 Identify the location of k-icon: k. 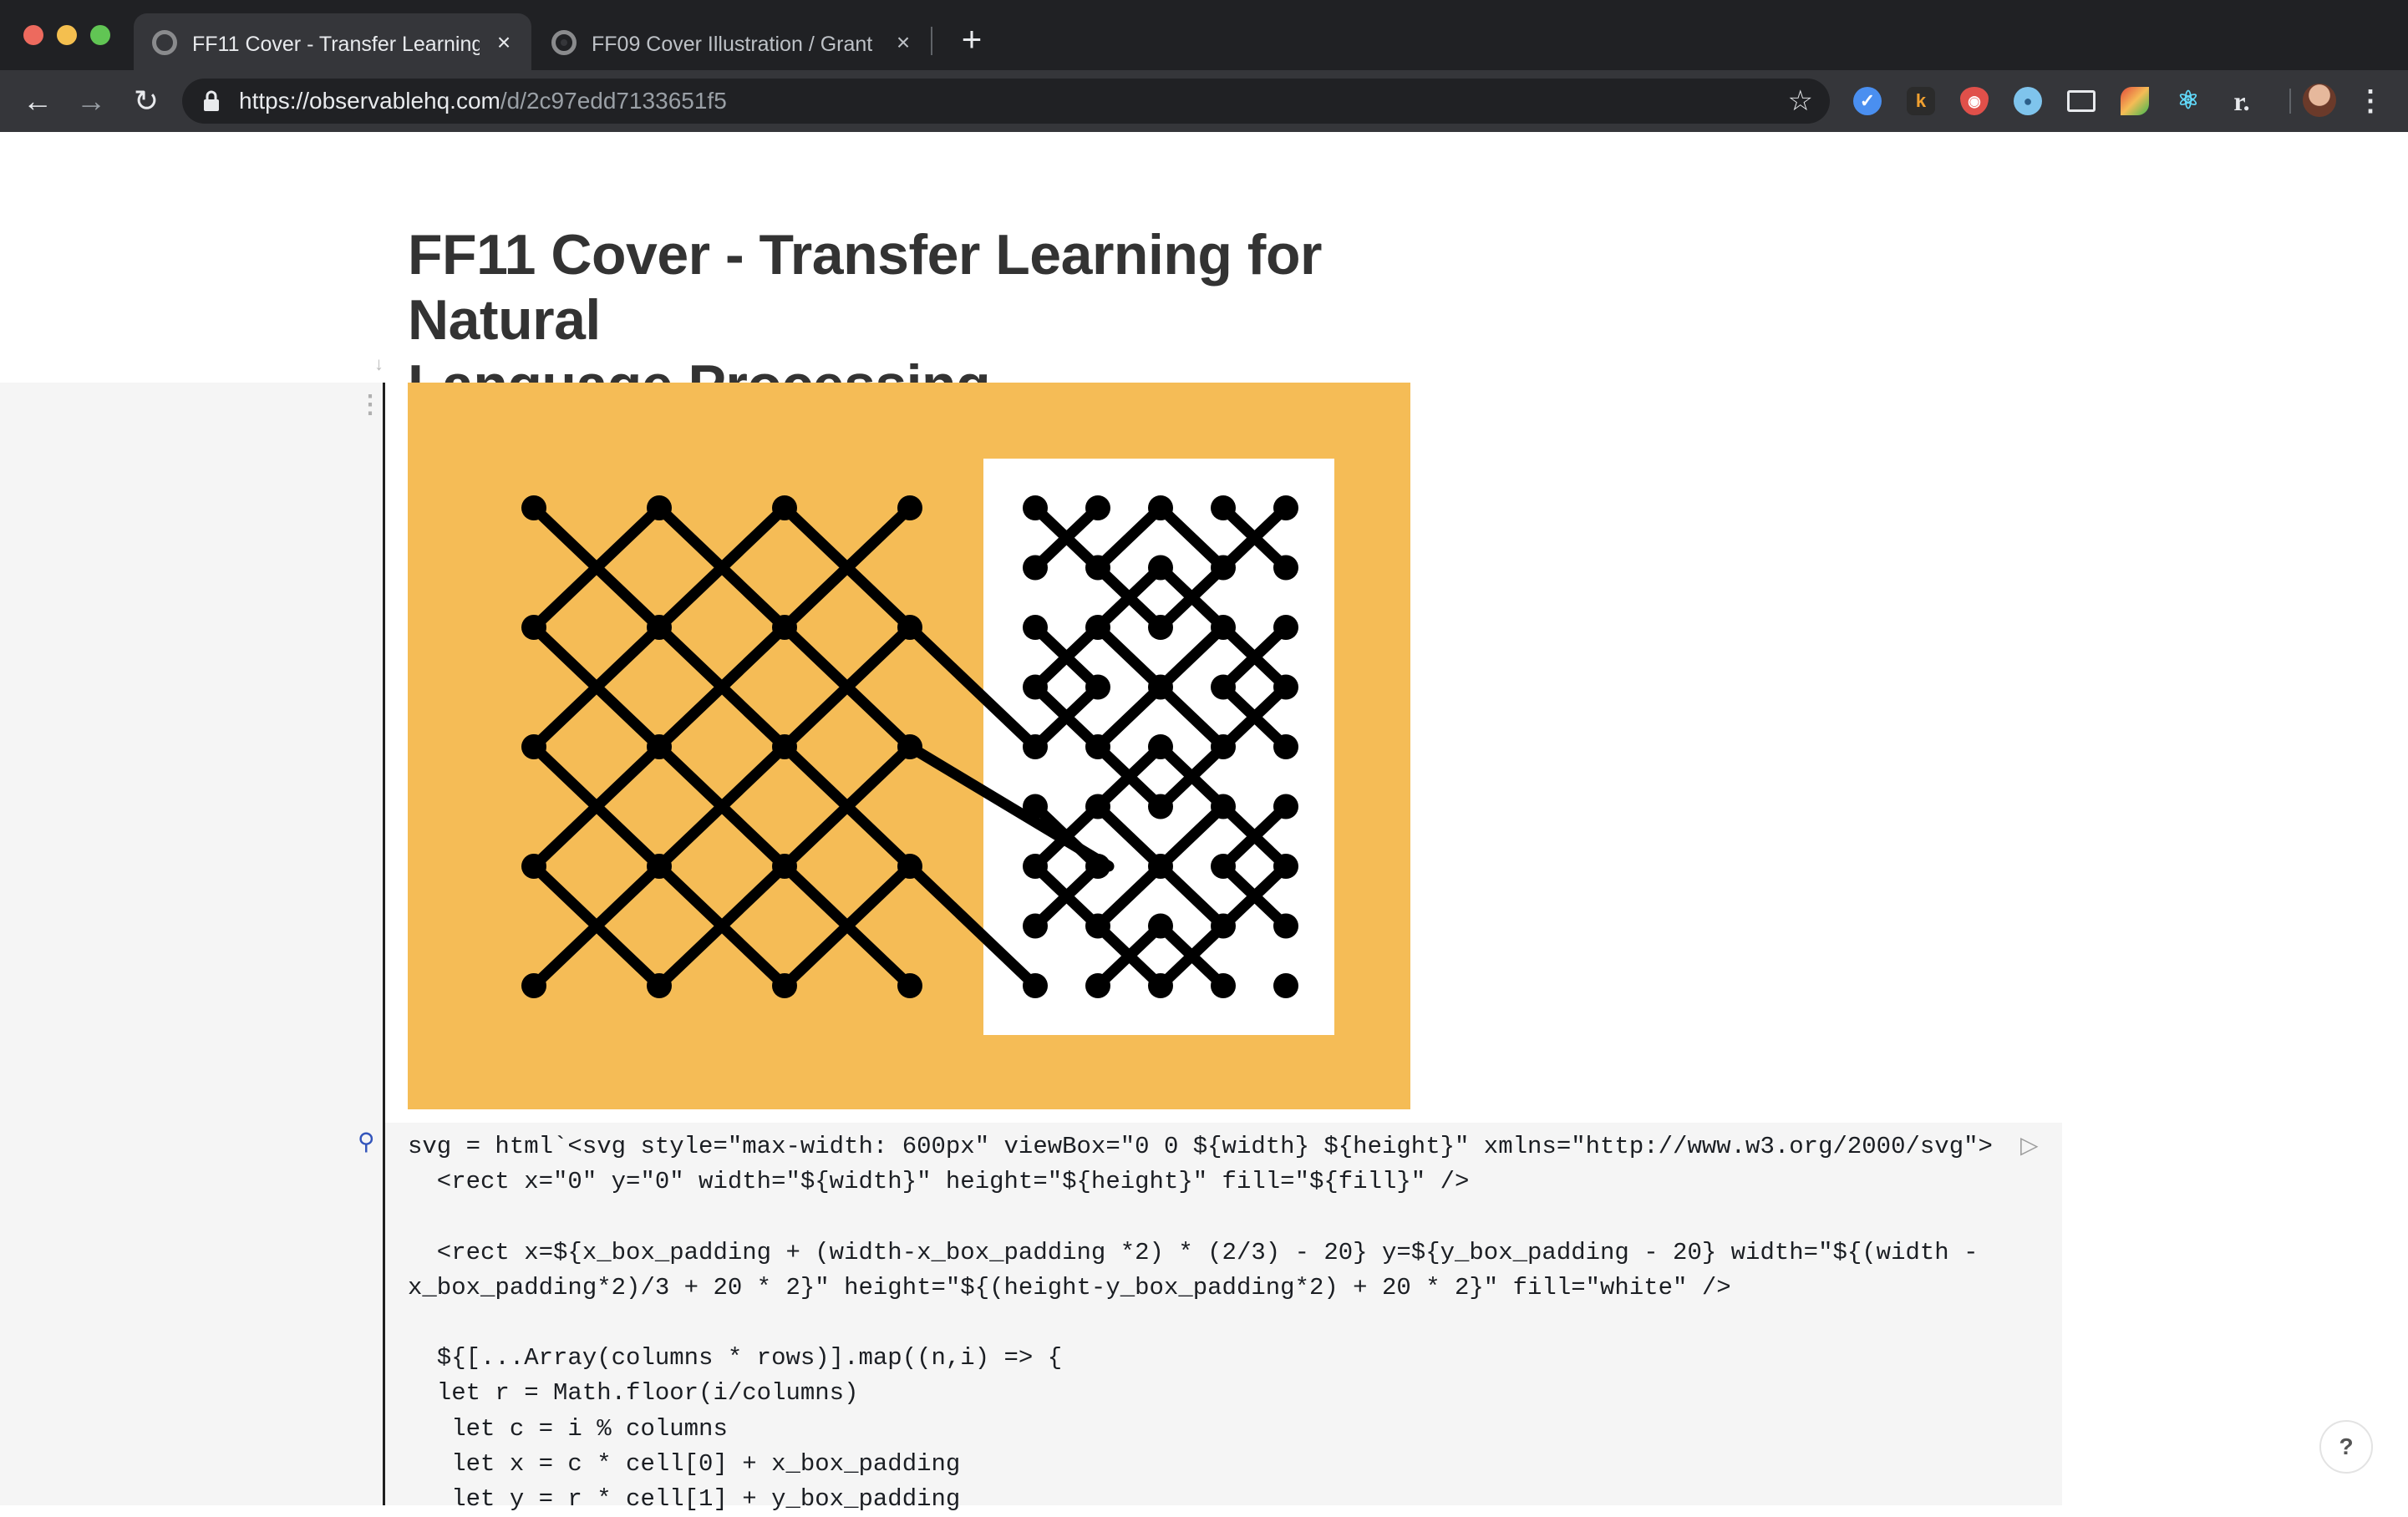
(1921, 101).